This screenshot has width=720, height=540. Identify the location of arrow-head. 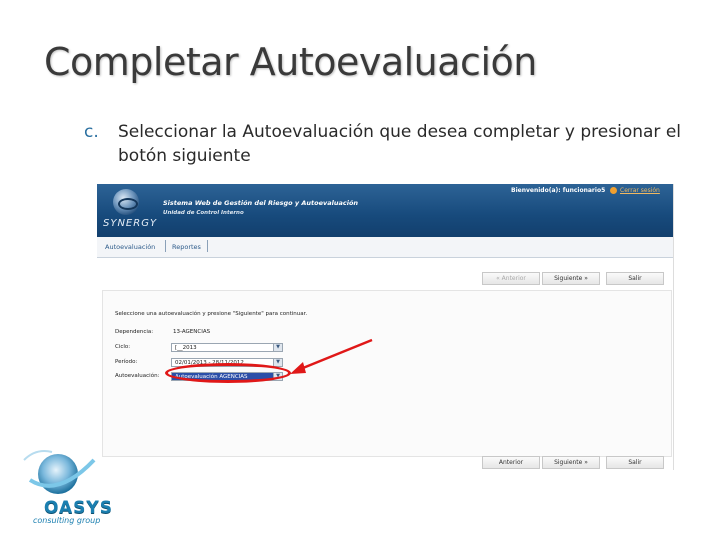
(298, 368).